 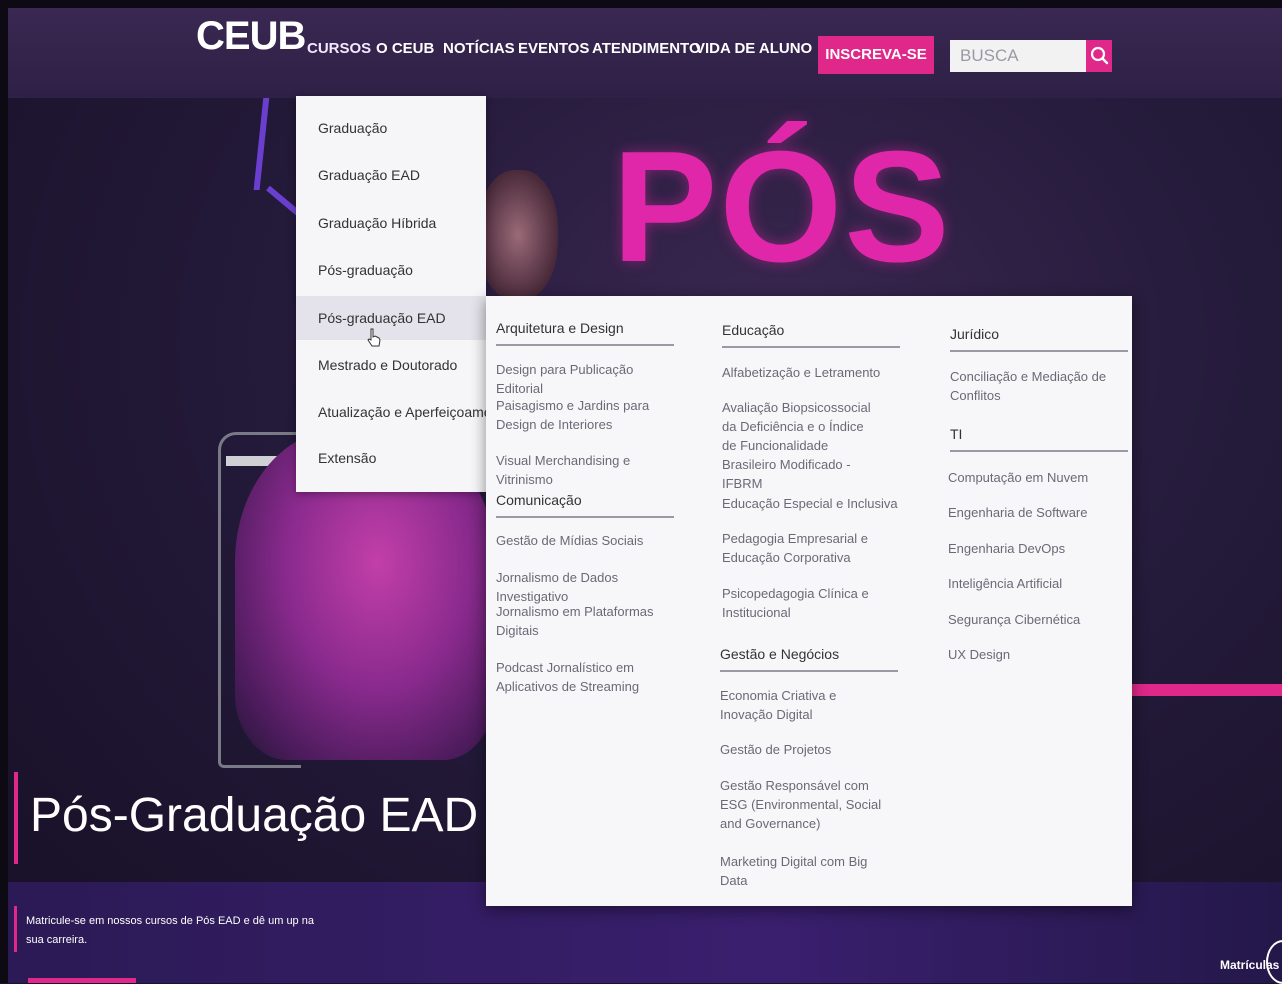 I want to click on category-heading: Jurídico, so click(x=1039, y=339).